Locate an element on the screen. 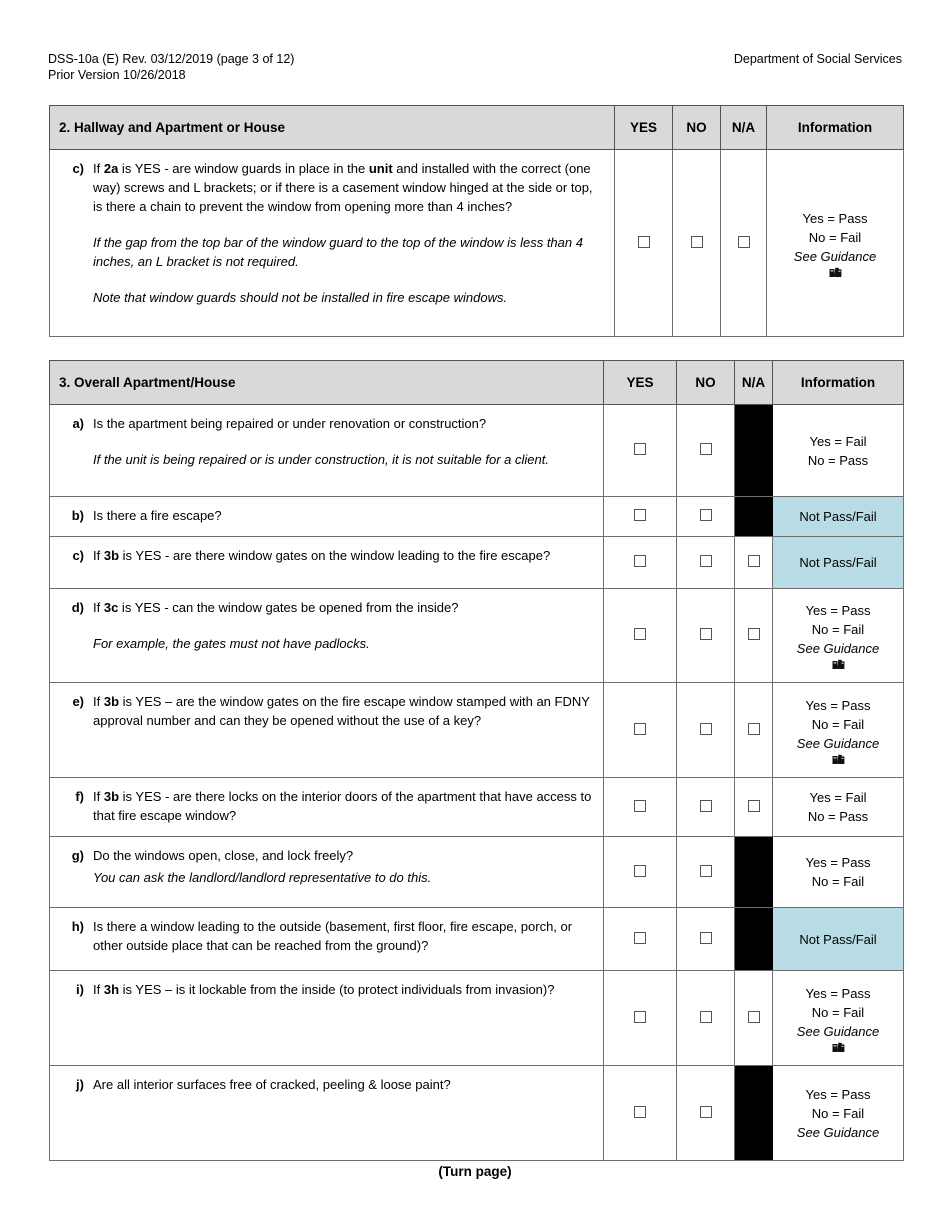 The width and height of the screenshot is (950, 1230). turn-page-note: (Turn page) is located at coordinates (475, 1171).